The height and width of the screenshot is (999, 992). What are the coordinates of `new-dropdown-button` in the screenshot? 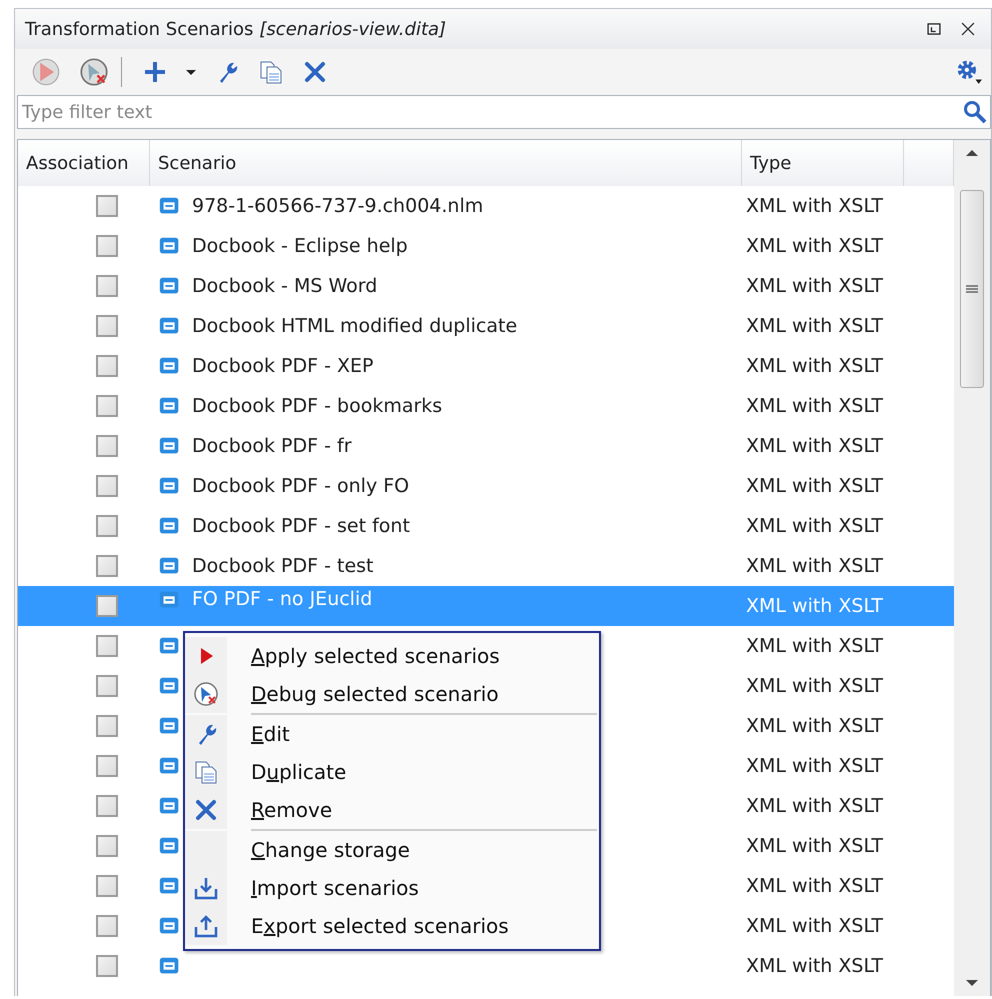 It's located at (191, 72).